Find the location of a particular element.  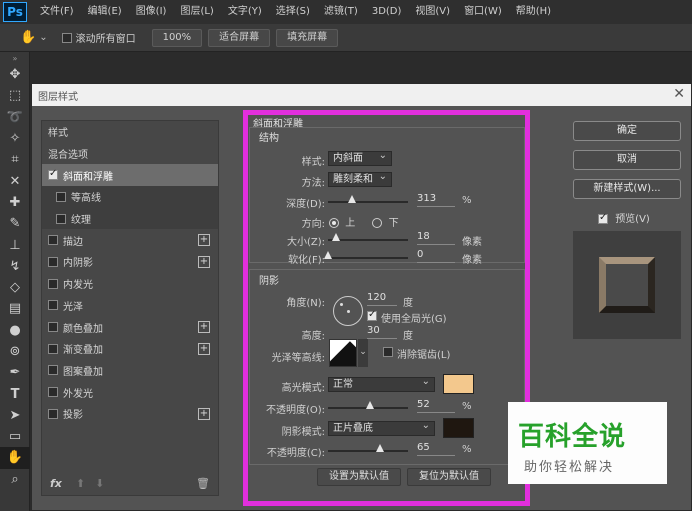

style-item-label: 等高线 is located at coordinates (86, 199).